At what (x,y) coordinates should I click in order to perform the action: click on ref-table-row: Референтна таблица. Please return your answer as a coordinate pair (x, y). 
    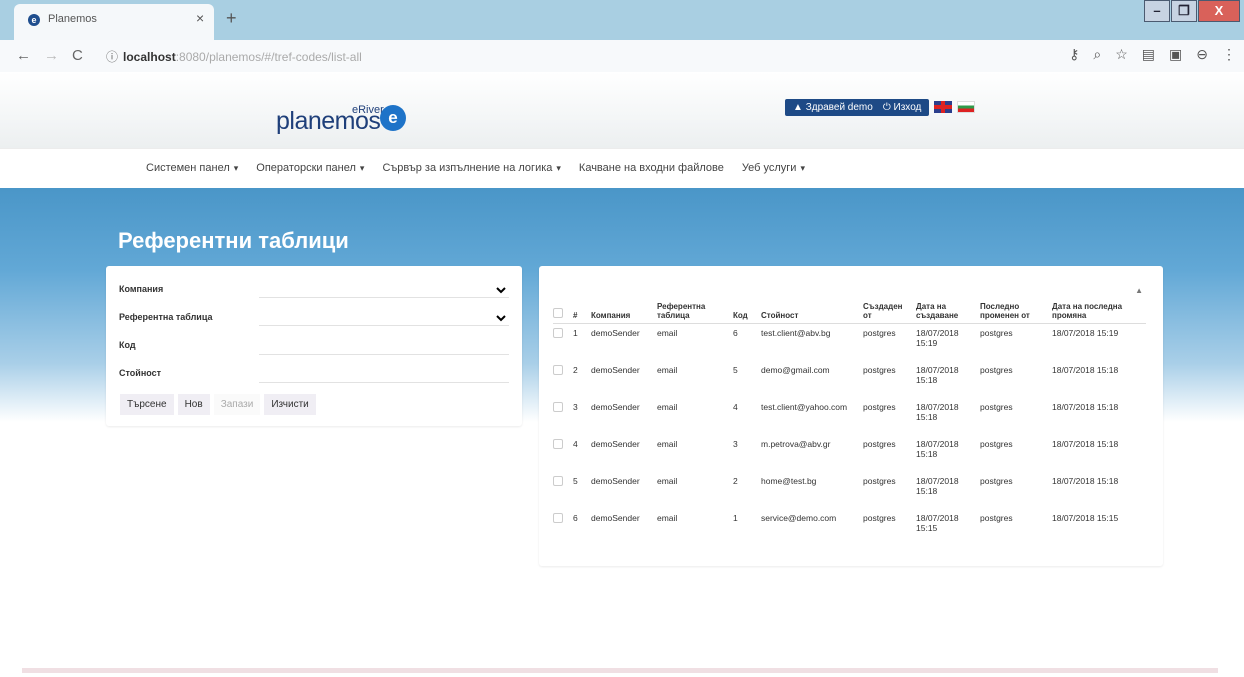
    Looking at the image, I should click on (316, 321).